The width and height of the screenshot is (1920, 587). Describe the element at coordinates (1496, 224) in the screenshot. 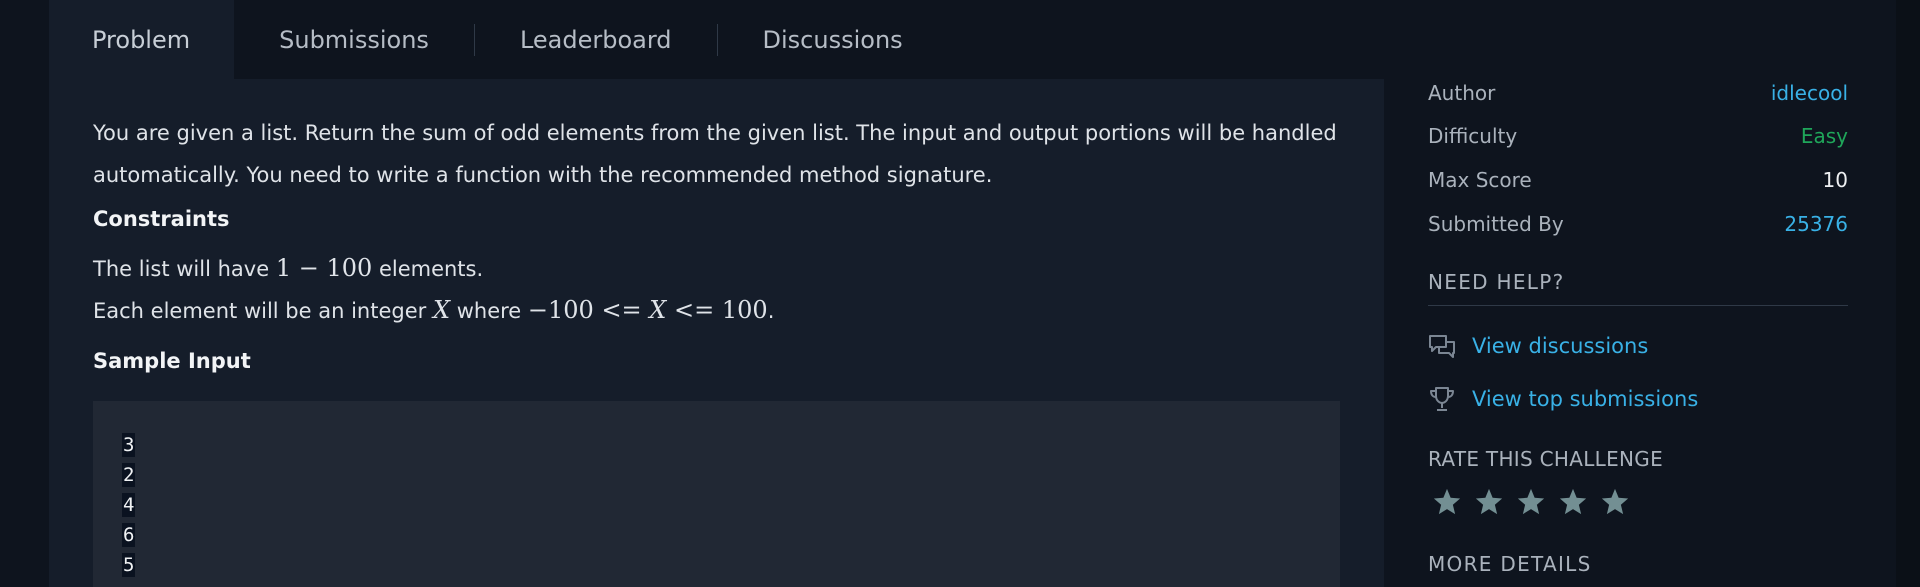

I see `submitted-by-label: Submitted By` at that location.